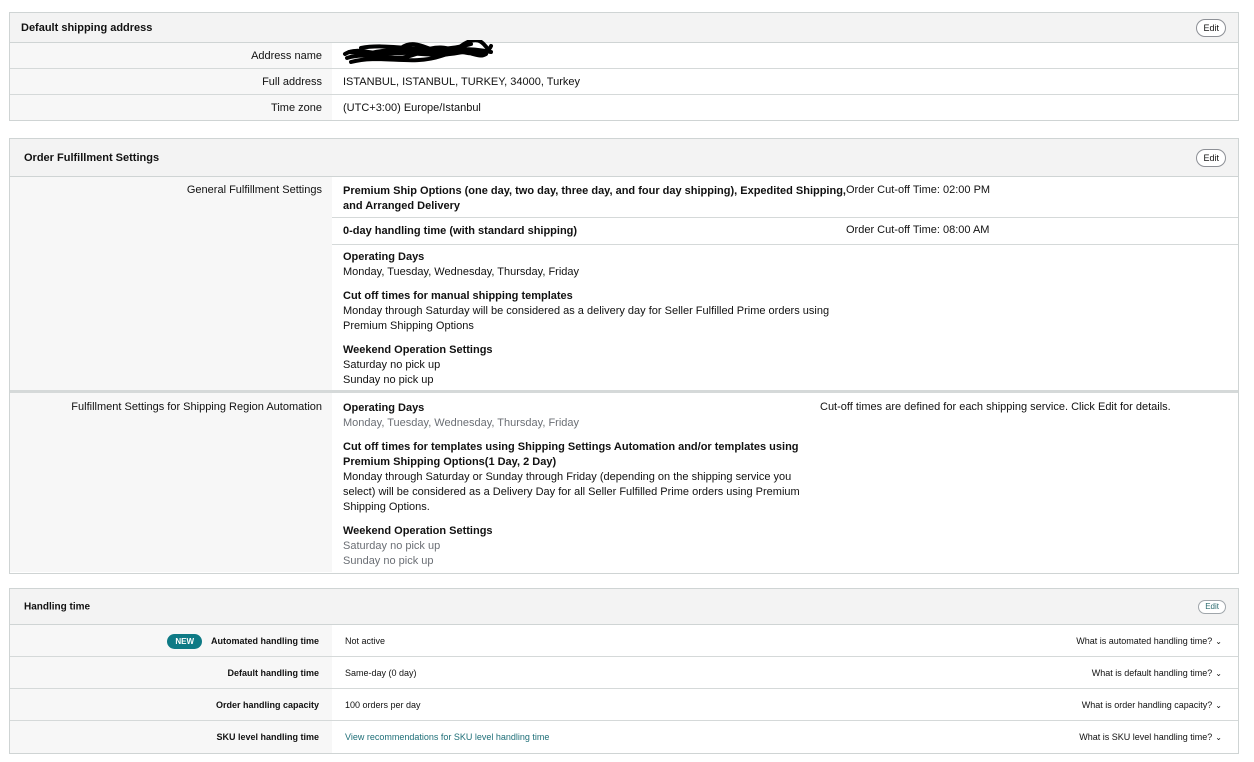  What do you see at coordinates (624, 607) in the screenshot?
I see `panel-header: Handling time Edit` at bounding box center [624, 607].